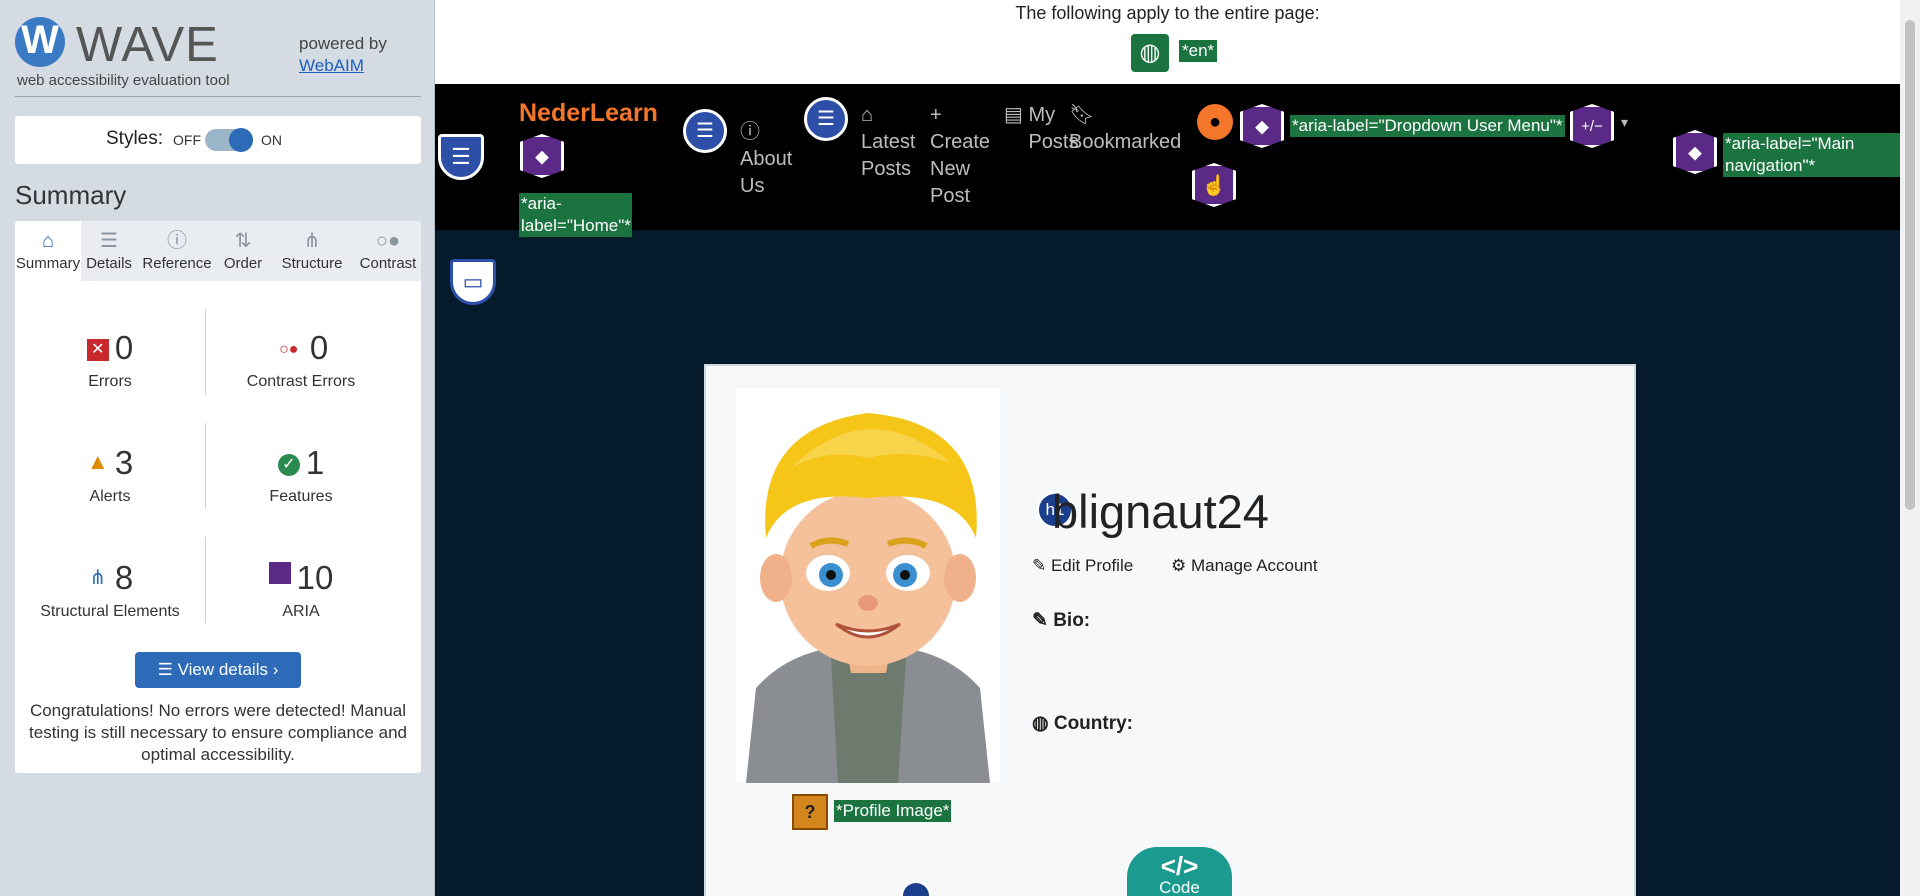 The width and height of the screenshot is (1920, 896). I want to click on alerts-label: Alerts, so click(110, 496).